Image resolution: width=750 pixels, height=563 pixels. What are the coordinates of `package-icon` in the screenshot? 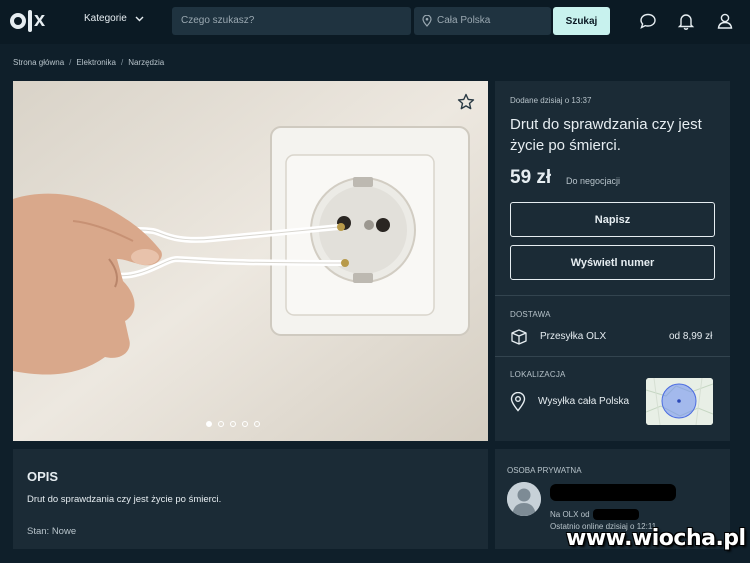 It's located at (519, 337).